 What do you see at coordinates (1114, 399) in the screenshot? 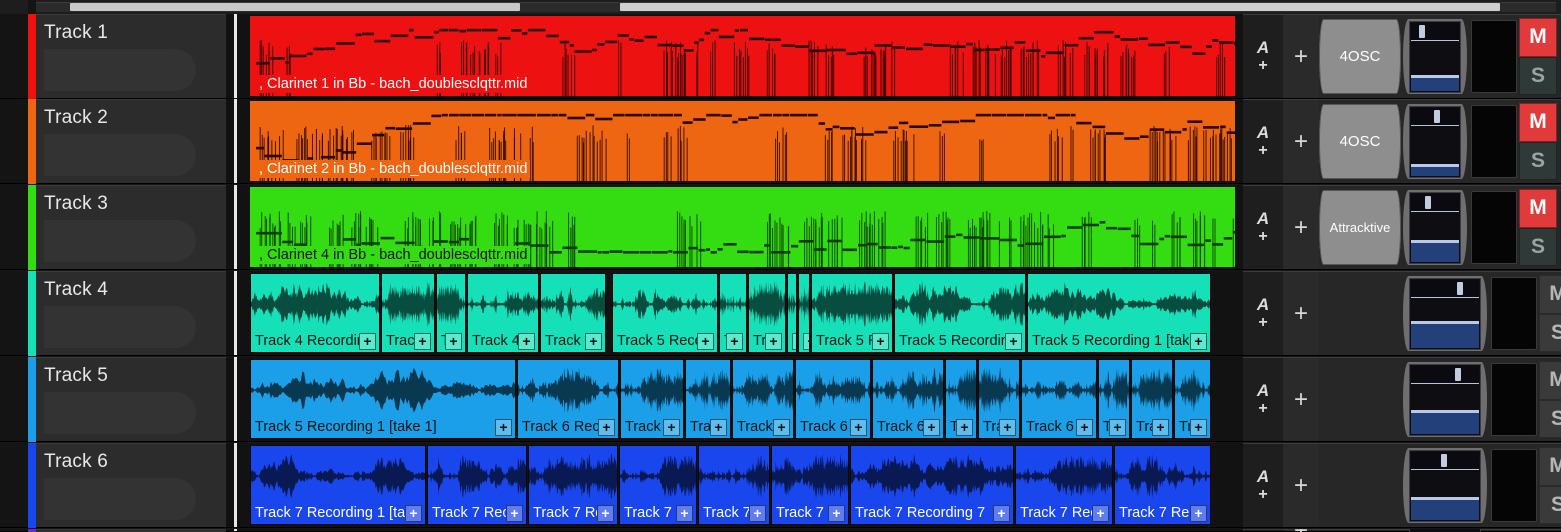
I see `audio-clip: Track 6 R+` at bounding box center [1114, 399].